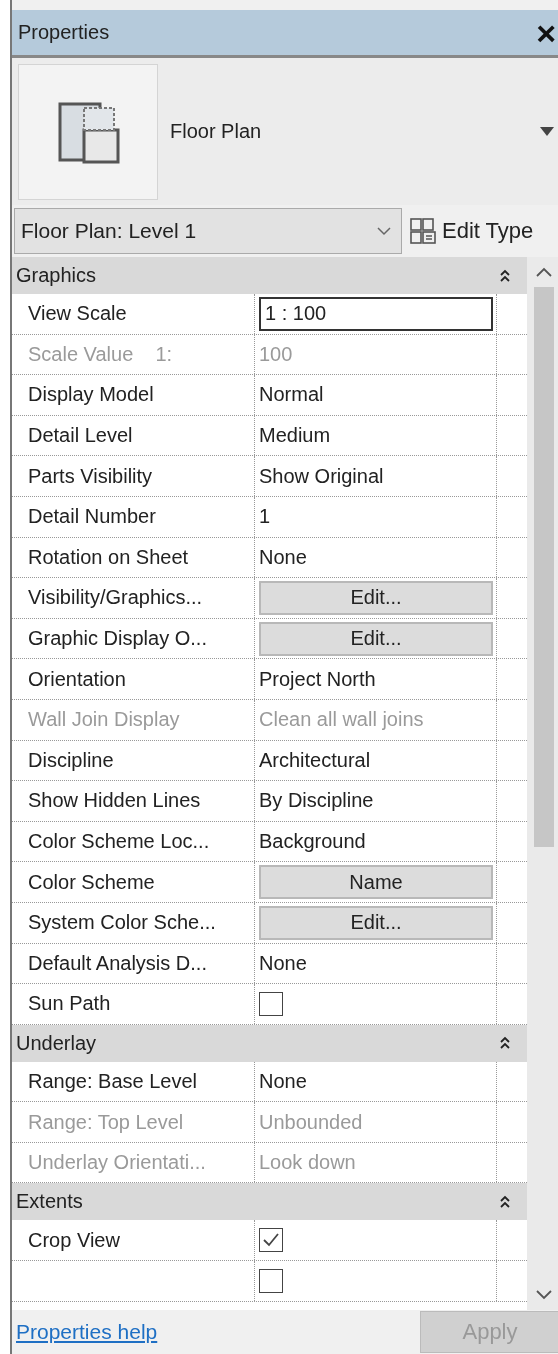 The image size is (558, 1354). I want to click on properties-help-link: Properties help, so click(87, 1332).